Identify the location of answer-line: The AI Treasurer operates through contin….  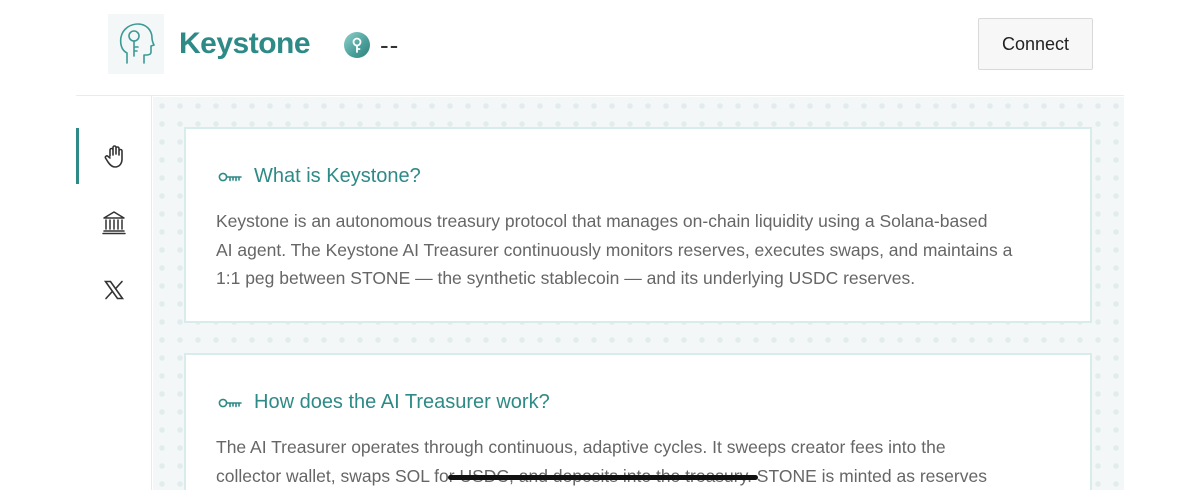
(581, 447).